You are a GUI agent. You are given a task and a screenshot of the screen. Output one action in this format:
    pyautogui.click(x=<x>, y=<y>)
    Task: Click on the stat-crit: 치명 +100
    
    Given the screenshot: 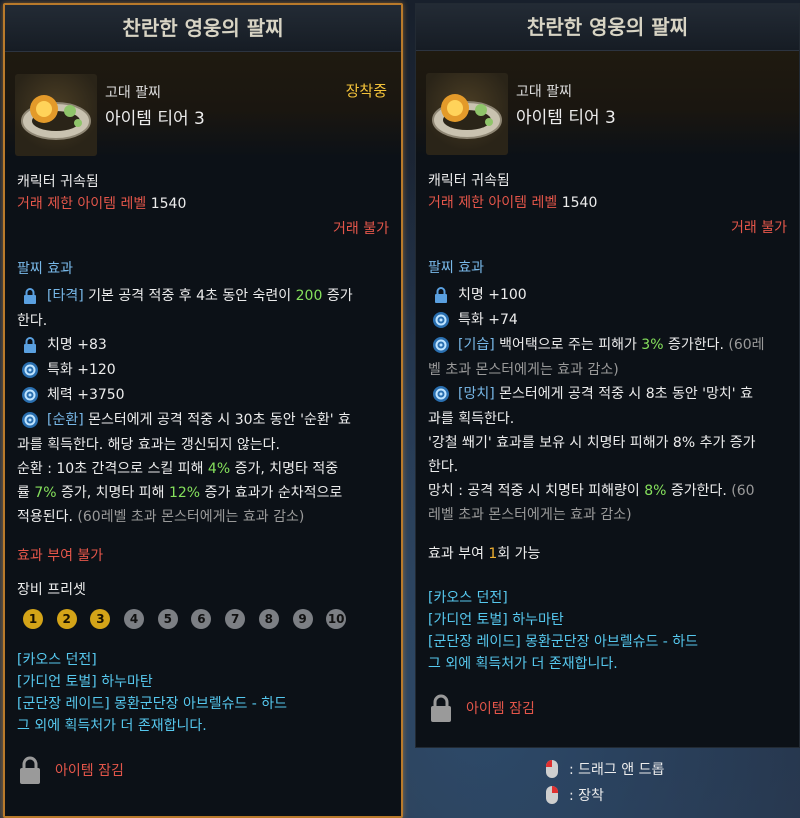 What is the action you would take?
    pyautogui.click(x=607, y=295)
    